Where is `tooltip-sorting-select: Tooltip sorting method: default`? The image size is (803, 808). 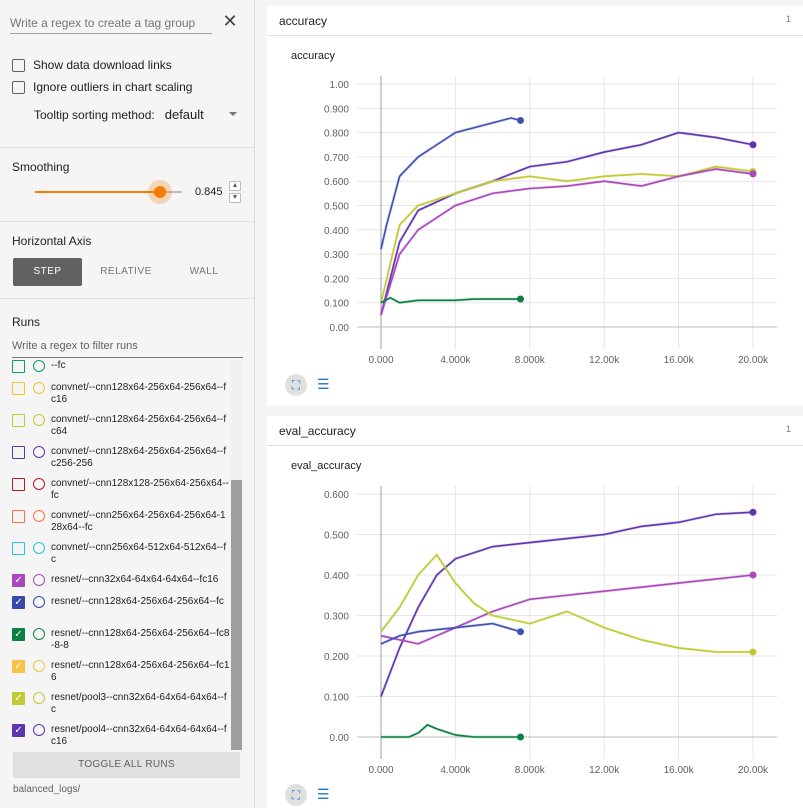 tooltip-sorting-select: Tooltip sorting method: default is located at coordinates (119, 114).